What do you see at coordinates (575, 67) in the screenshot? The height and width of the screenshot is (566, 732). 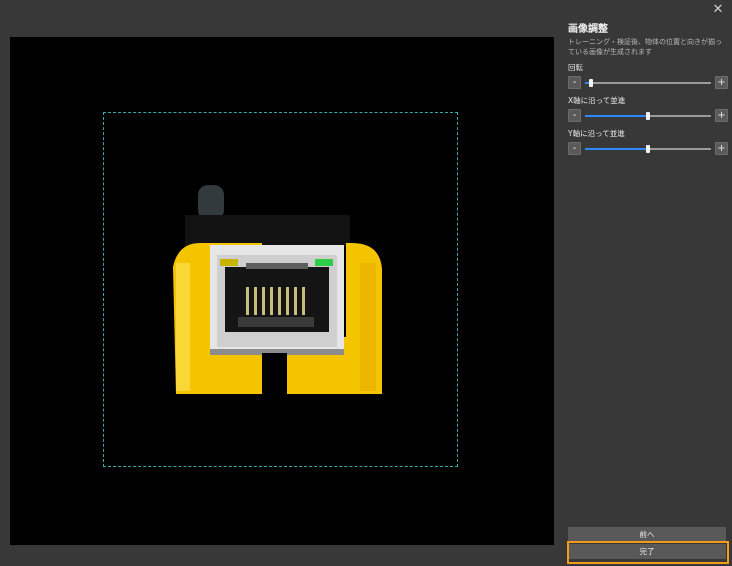 I see `rotation-label: 回転` at bounding box center [575, 67].